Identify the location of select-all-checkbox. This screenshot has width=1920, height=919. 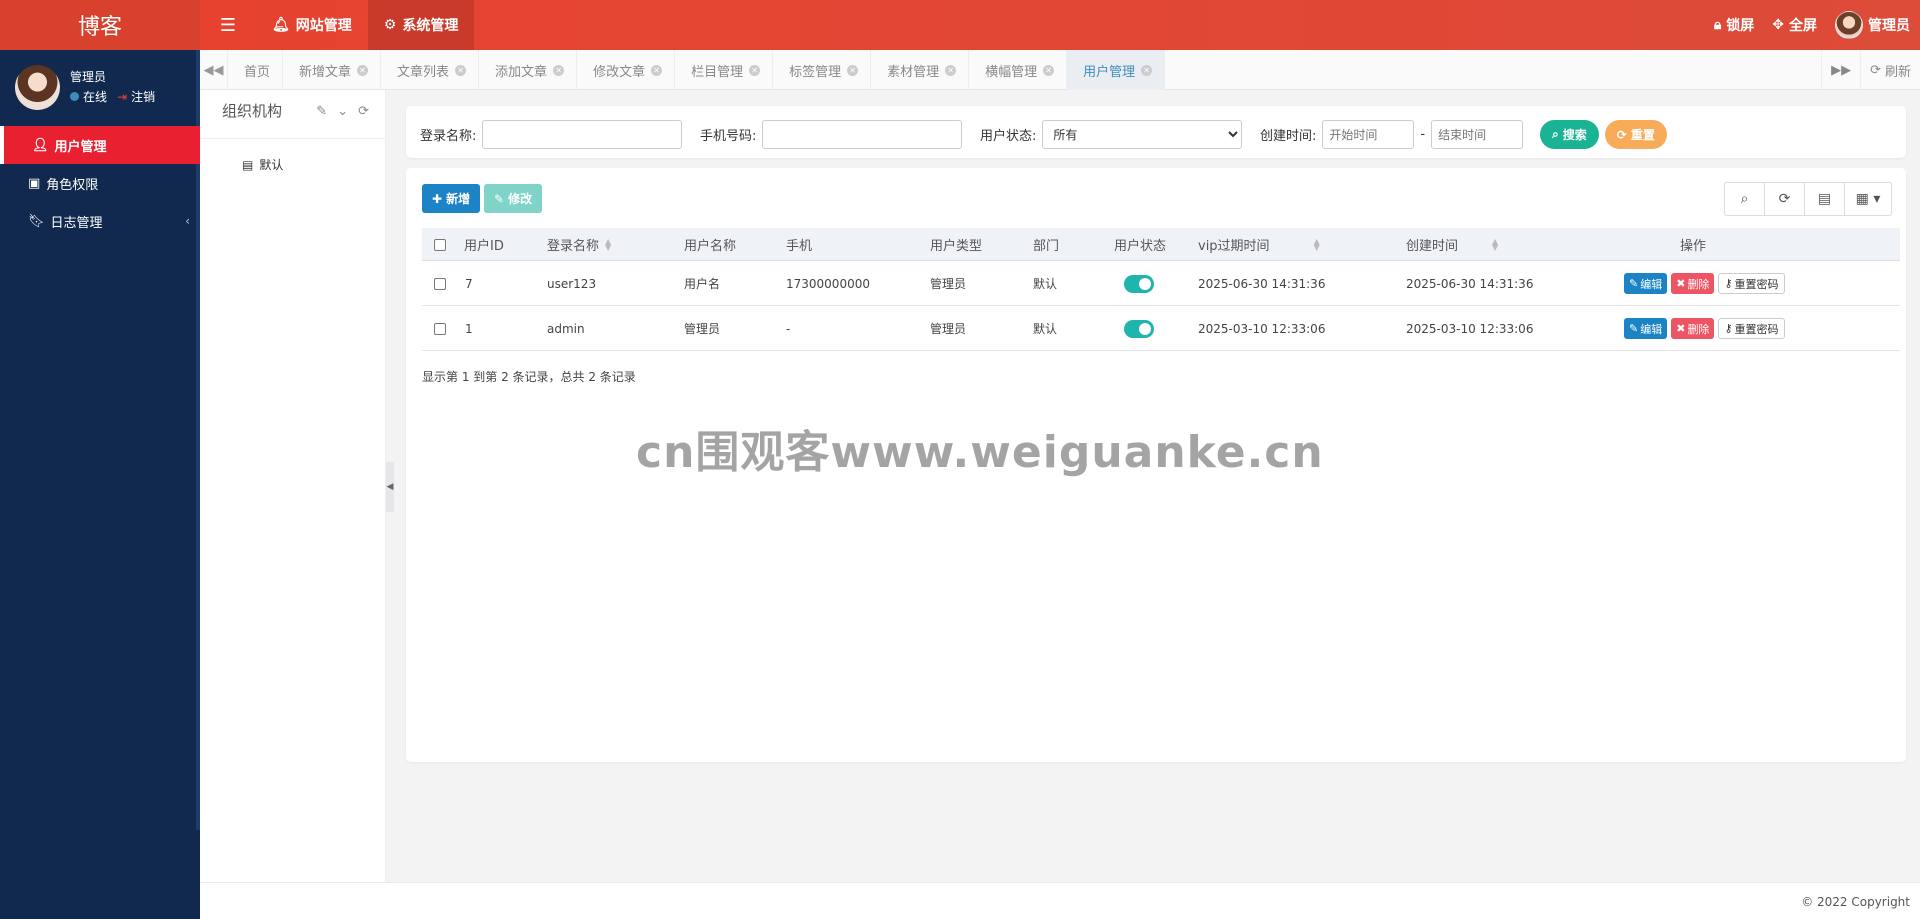
(440, 244).